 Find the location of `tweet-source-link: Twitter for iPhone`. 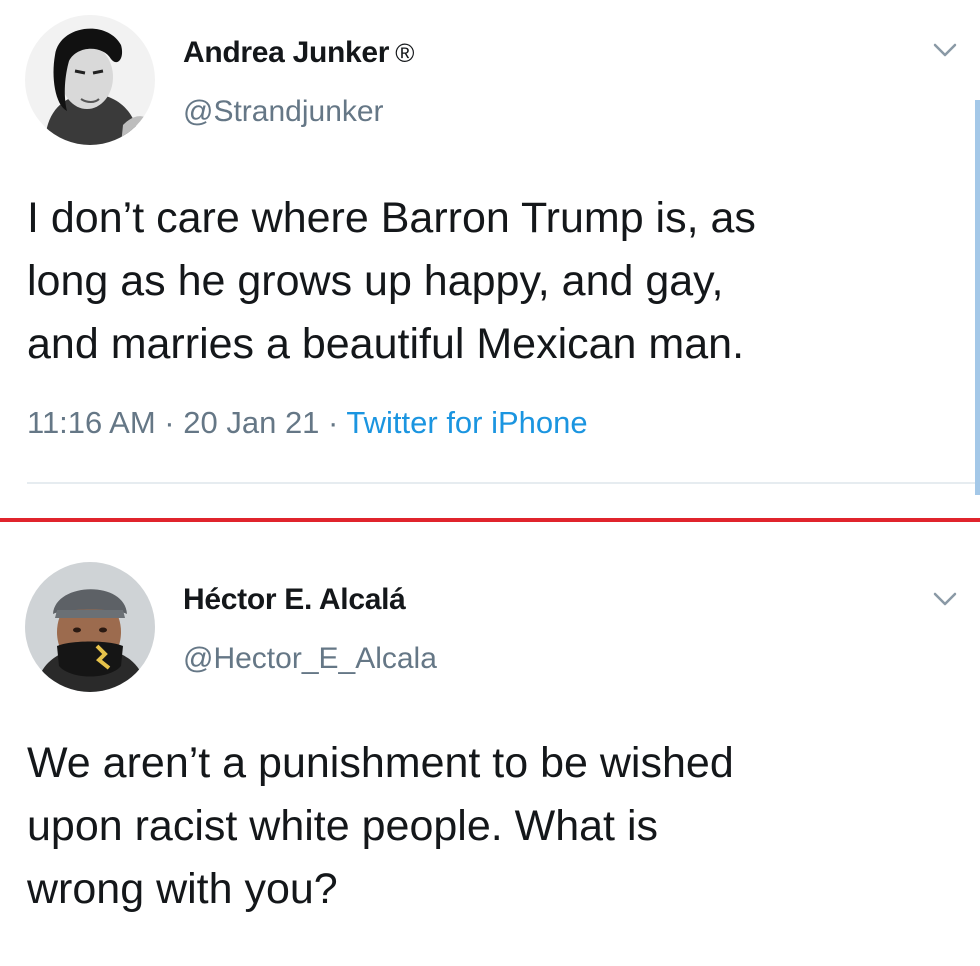

tweet-source-link: Twitter for iPhone is located at coordinates (466, 422).